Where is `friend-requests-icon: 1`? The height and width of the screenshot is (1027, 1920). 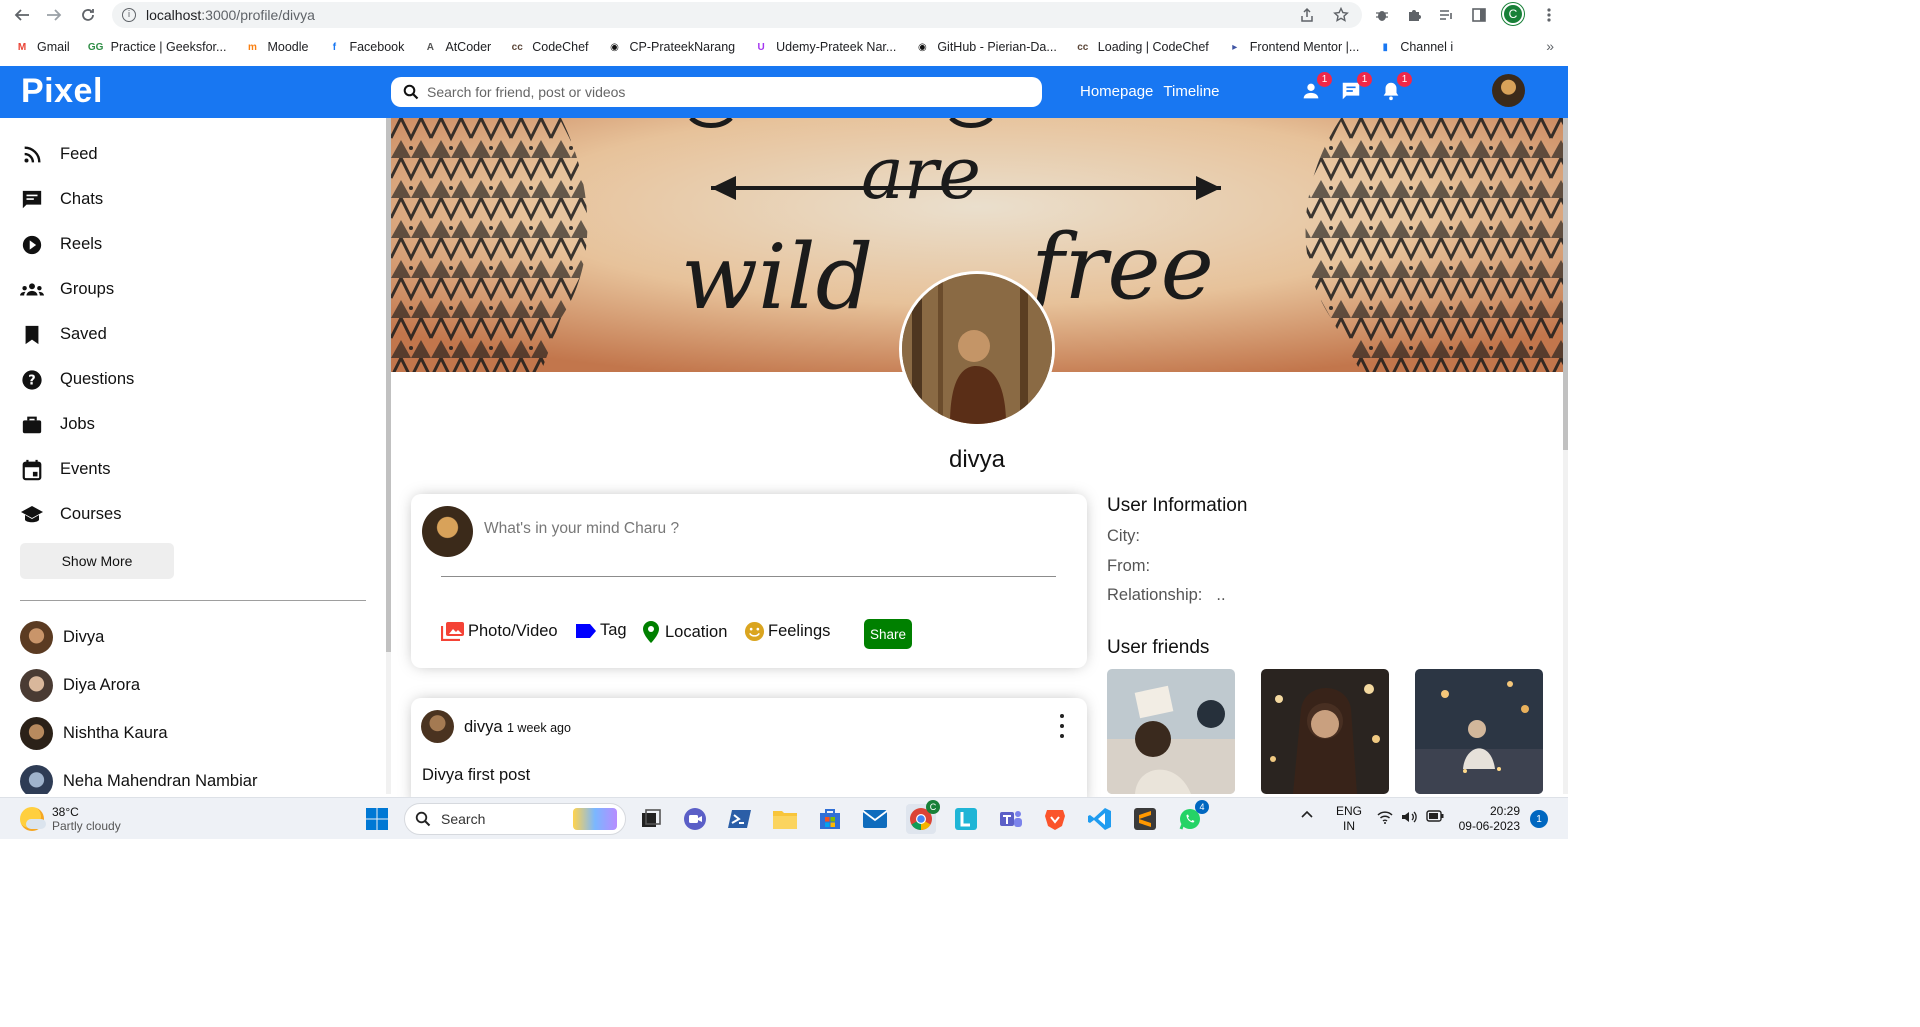 friend-requests-icon: 1 is located at coordinates (1315, 88).